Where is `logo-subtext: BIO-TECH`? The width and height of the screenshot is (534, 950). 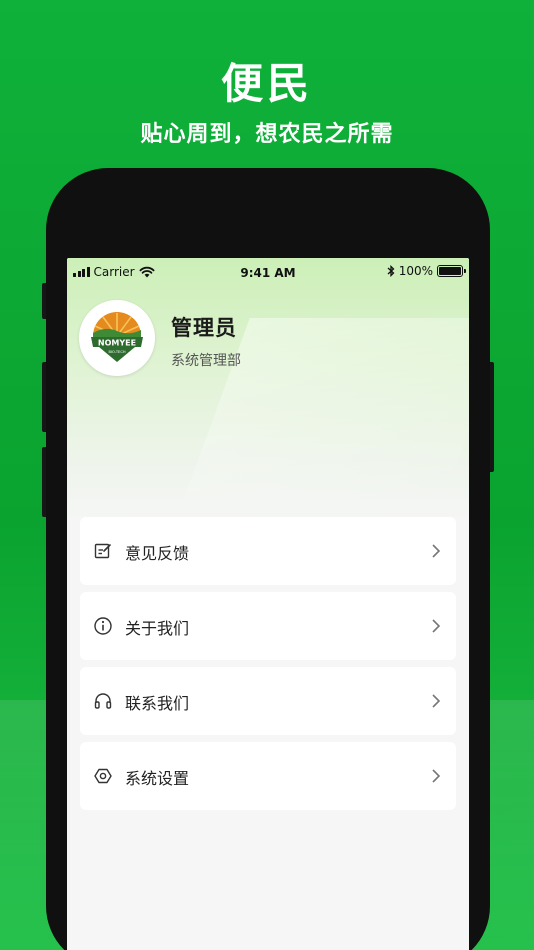 logo-subtext: BIO-TECH is located at coordinates (116, 352).